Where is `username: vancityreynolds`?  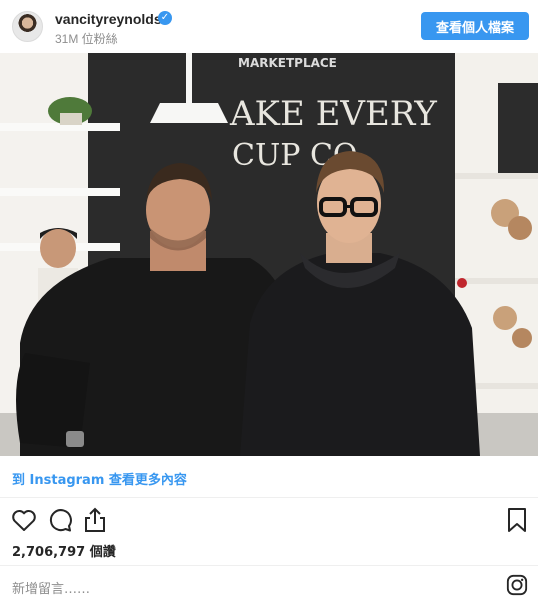
username: vancityreynolds is located at coordinates (108, 19).